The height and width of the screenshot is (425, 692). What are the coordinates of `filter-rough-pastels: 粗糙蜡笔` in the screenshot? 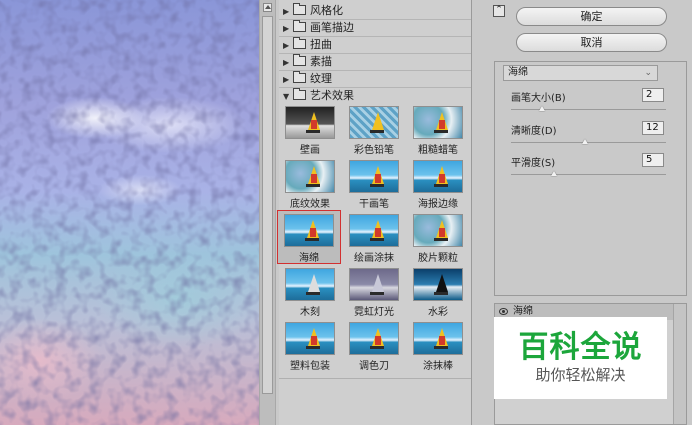 It's located at (438, 132).